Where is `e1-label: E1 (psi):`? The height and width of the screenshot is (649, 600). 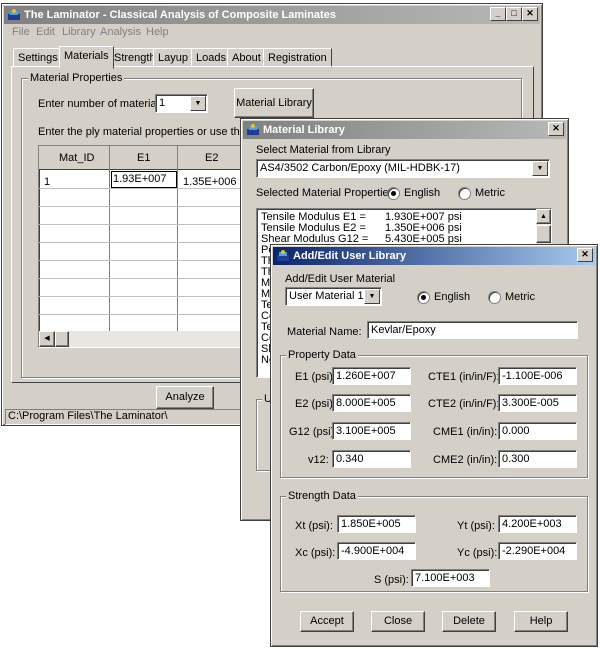
e1-label: E1 (psi): is located at coordinates (315, 377).